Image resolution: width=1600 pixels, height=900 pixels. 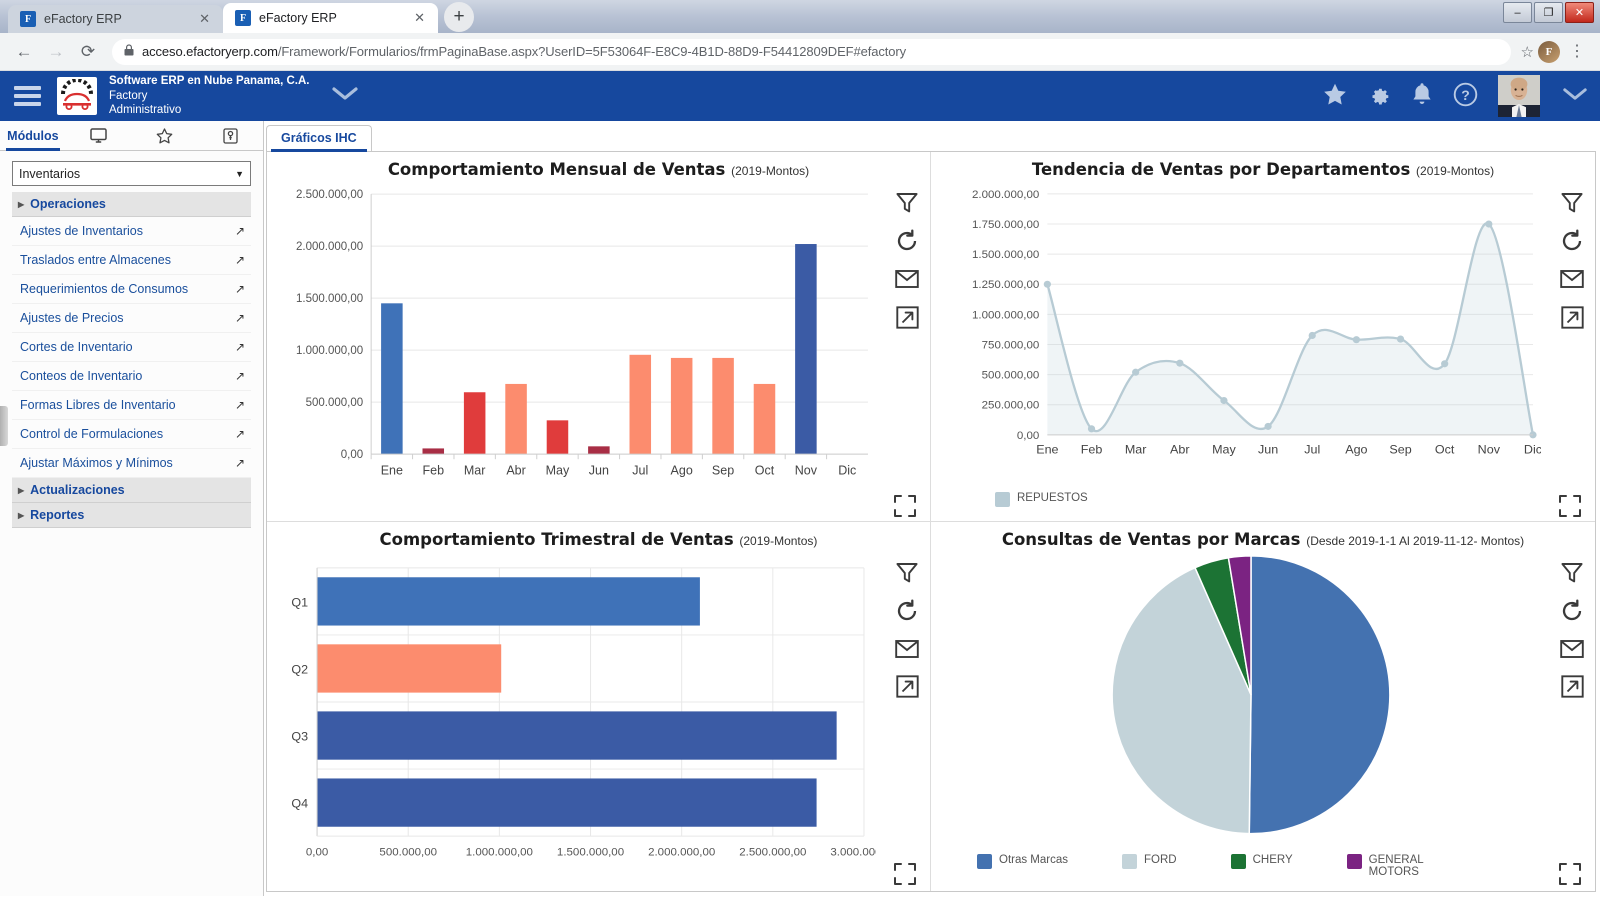 What do you see at coordinates (1527, 52) in the screenshot?
I see `bookmark-star-icon: ☆` at bounding box center [1527, 52].